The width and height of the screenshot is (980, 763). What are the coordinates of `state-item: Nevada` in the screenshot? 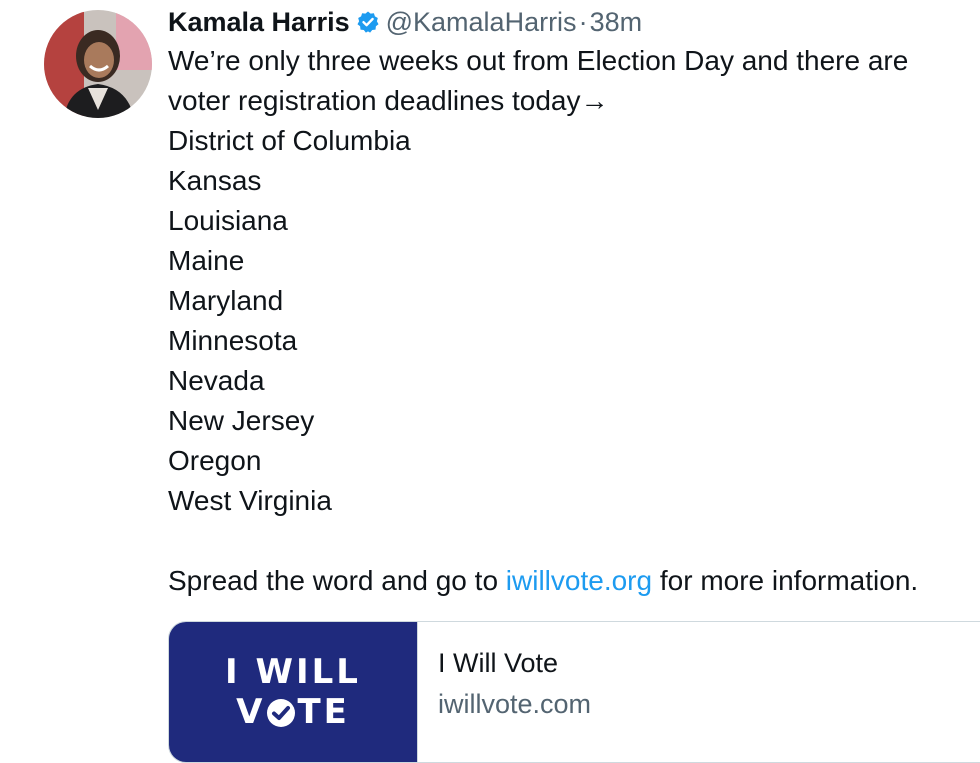 It's located at (216, 380).